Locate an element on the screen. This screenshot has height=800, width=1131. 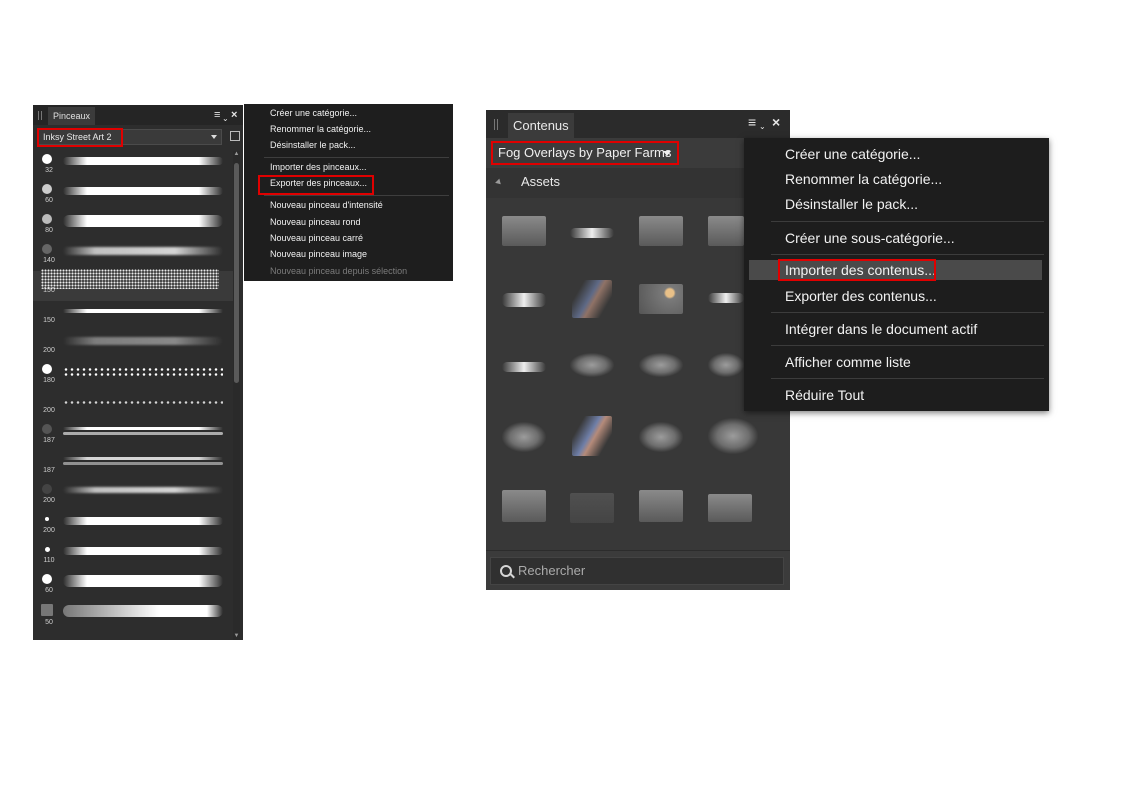
brushes-panel-titlebar: Pinceaux ≡ ⌄ × is located at coordinates (138, 115).